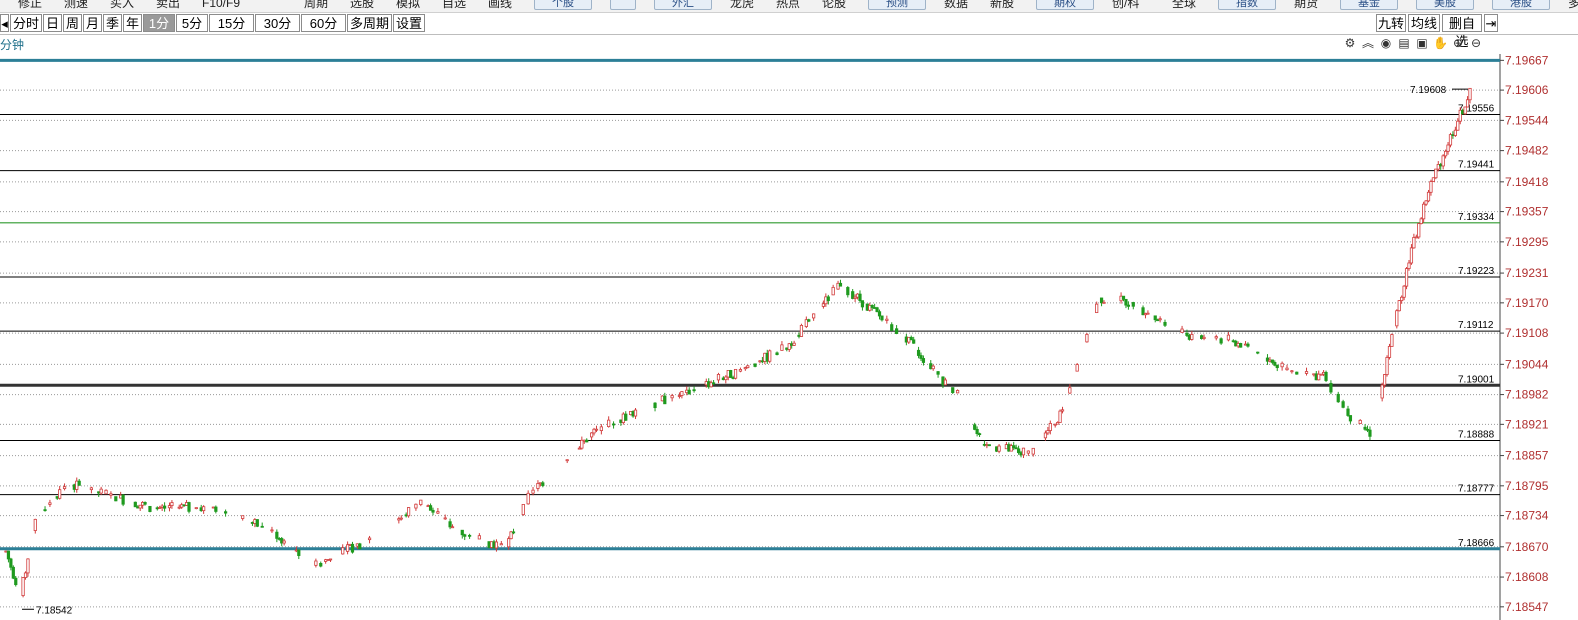  Describe the element at coordinates (277, 23) in the screenshot. I see `period-button-9: 30分` at that location.